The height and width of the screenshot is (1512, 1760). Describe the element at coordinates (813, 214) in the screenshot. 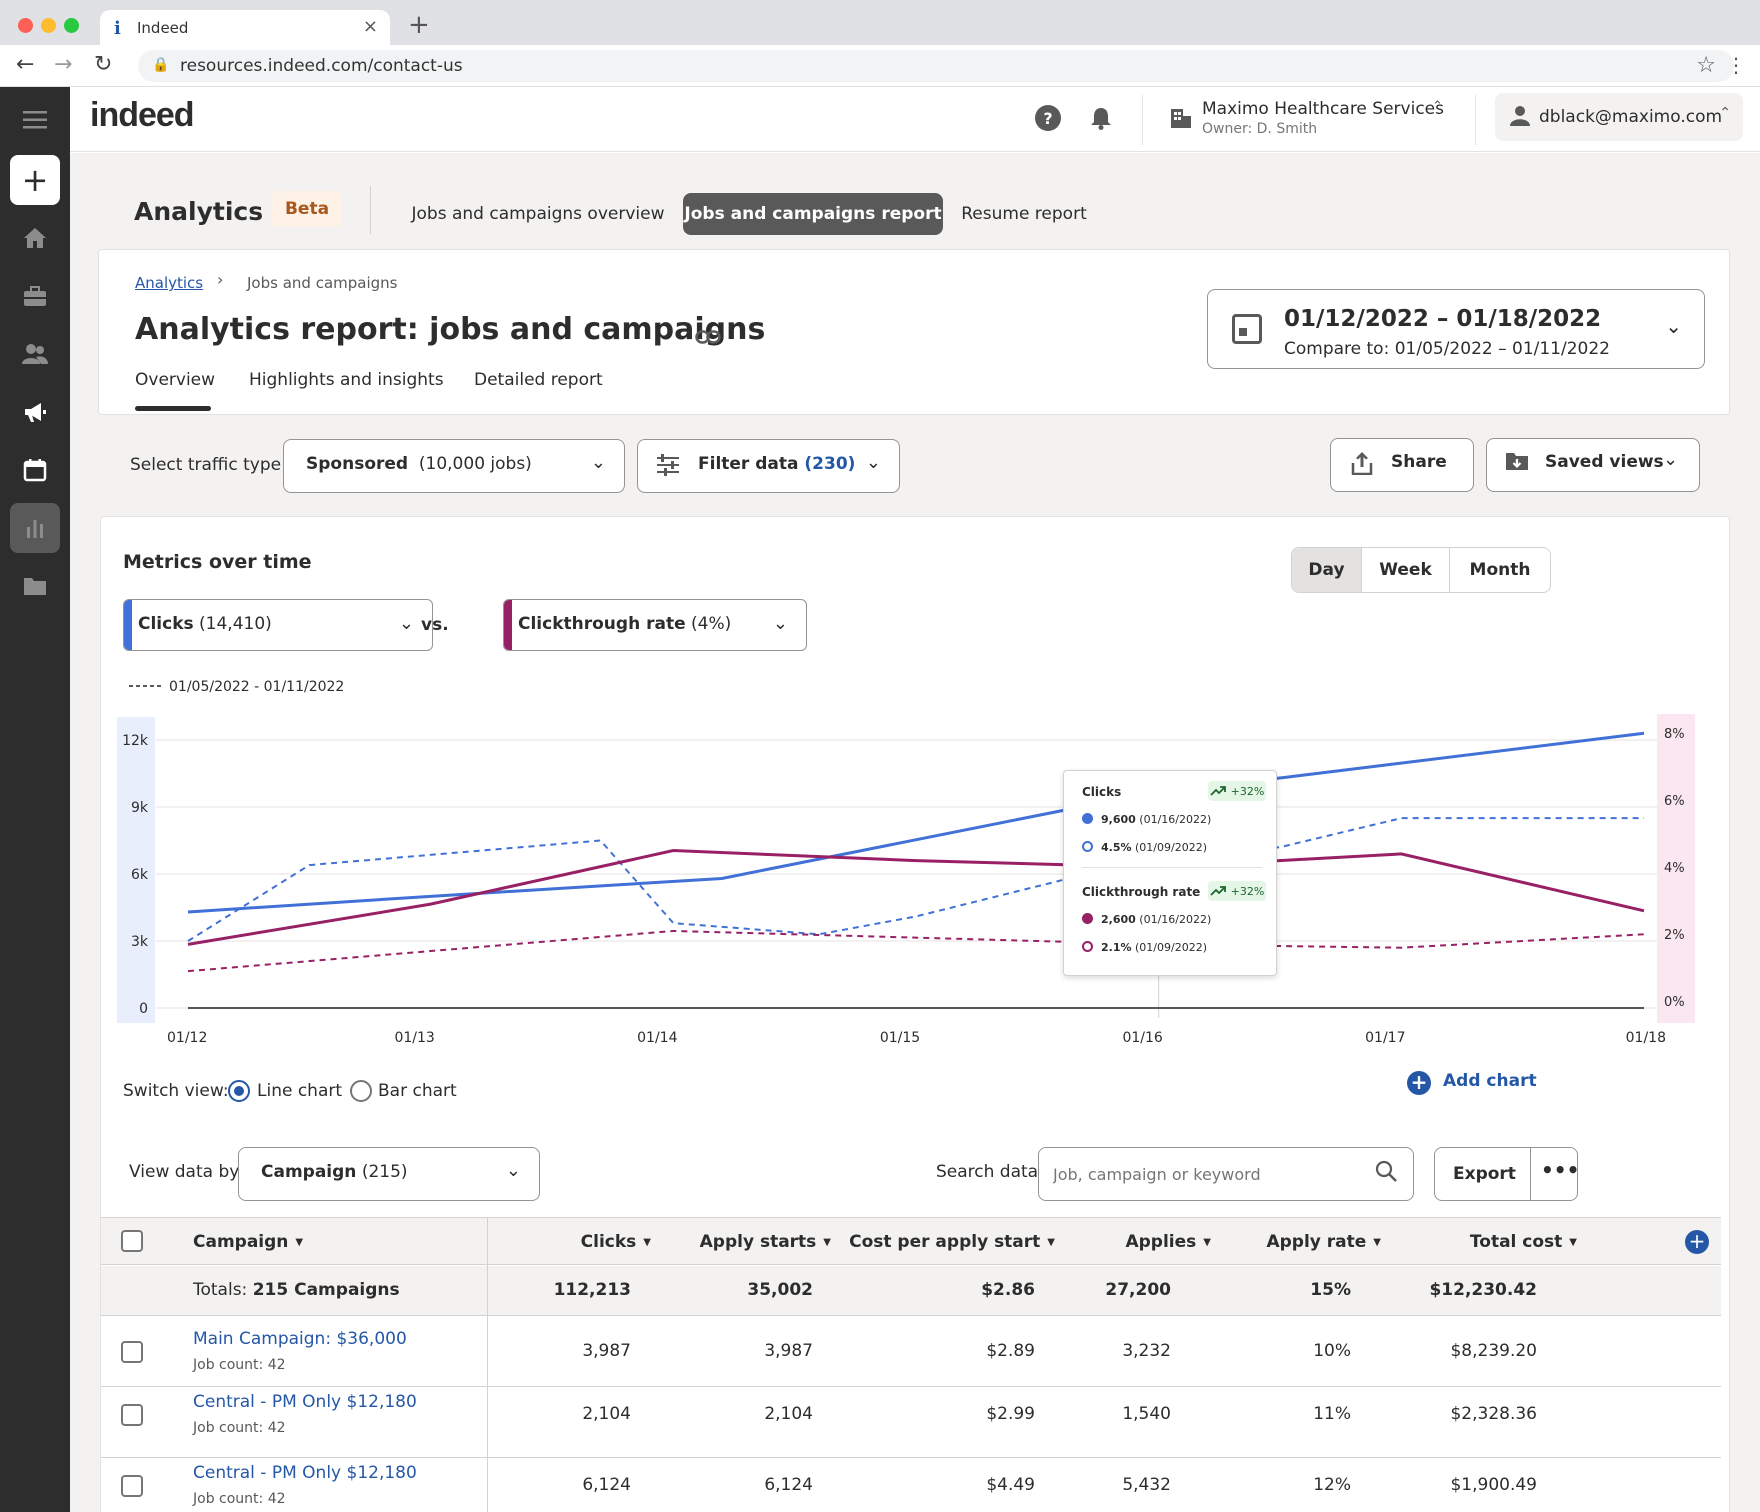

I see `tab-jobs-campaigns-report: Jobs and campaigns report` at that location.